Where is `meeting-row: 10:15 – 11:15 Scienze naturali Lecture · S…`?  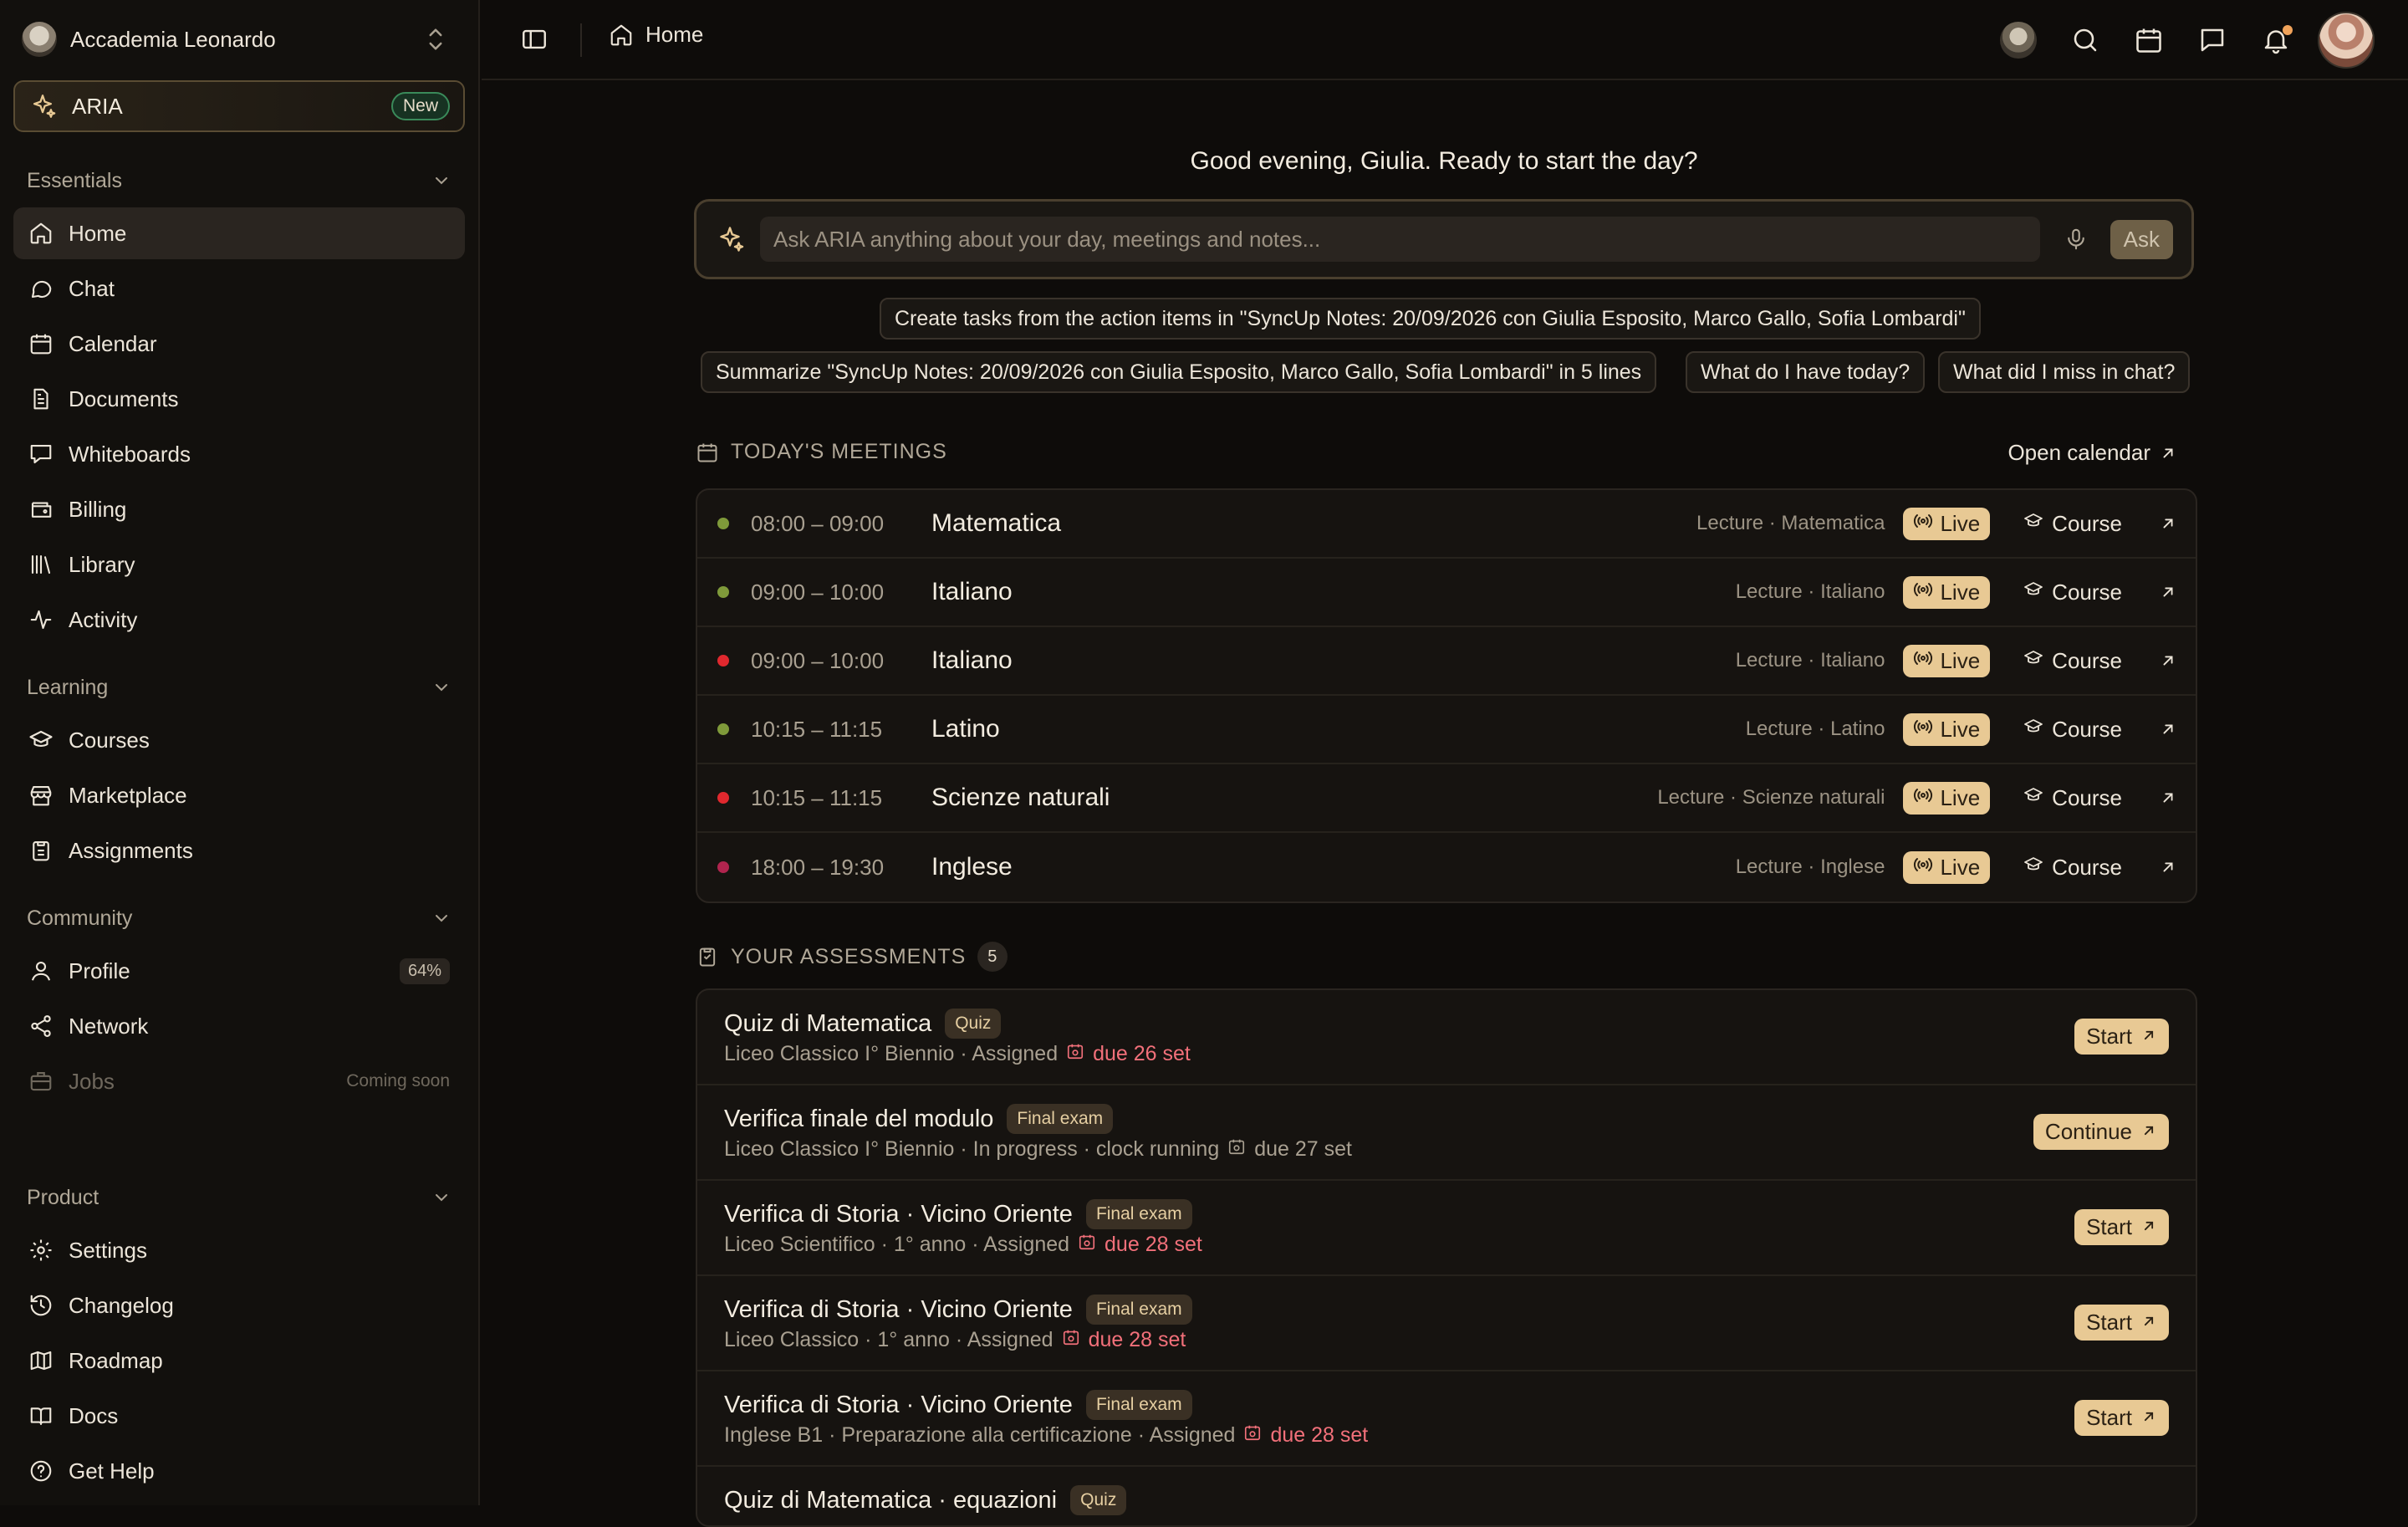 meeting-row: 10:15 – 11:15 Scienze naturali Lecture · S… is located at coordinates (1446, 799).